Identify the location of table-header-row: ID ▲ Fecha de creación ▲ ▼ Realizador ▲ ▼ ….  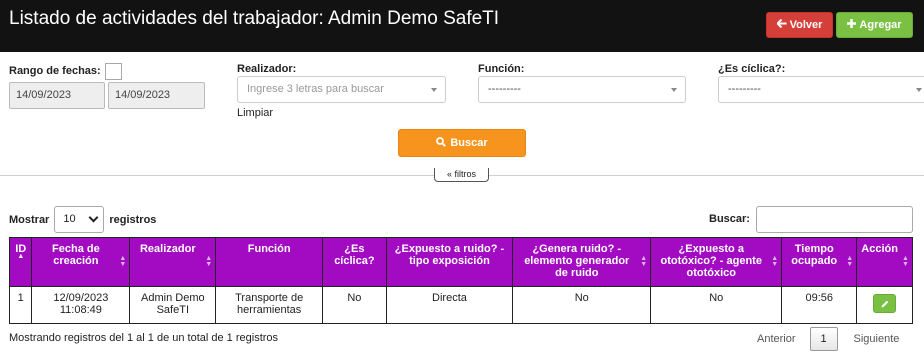
(460, 262).